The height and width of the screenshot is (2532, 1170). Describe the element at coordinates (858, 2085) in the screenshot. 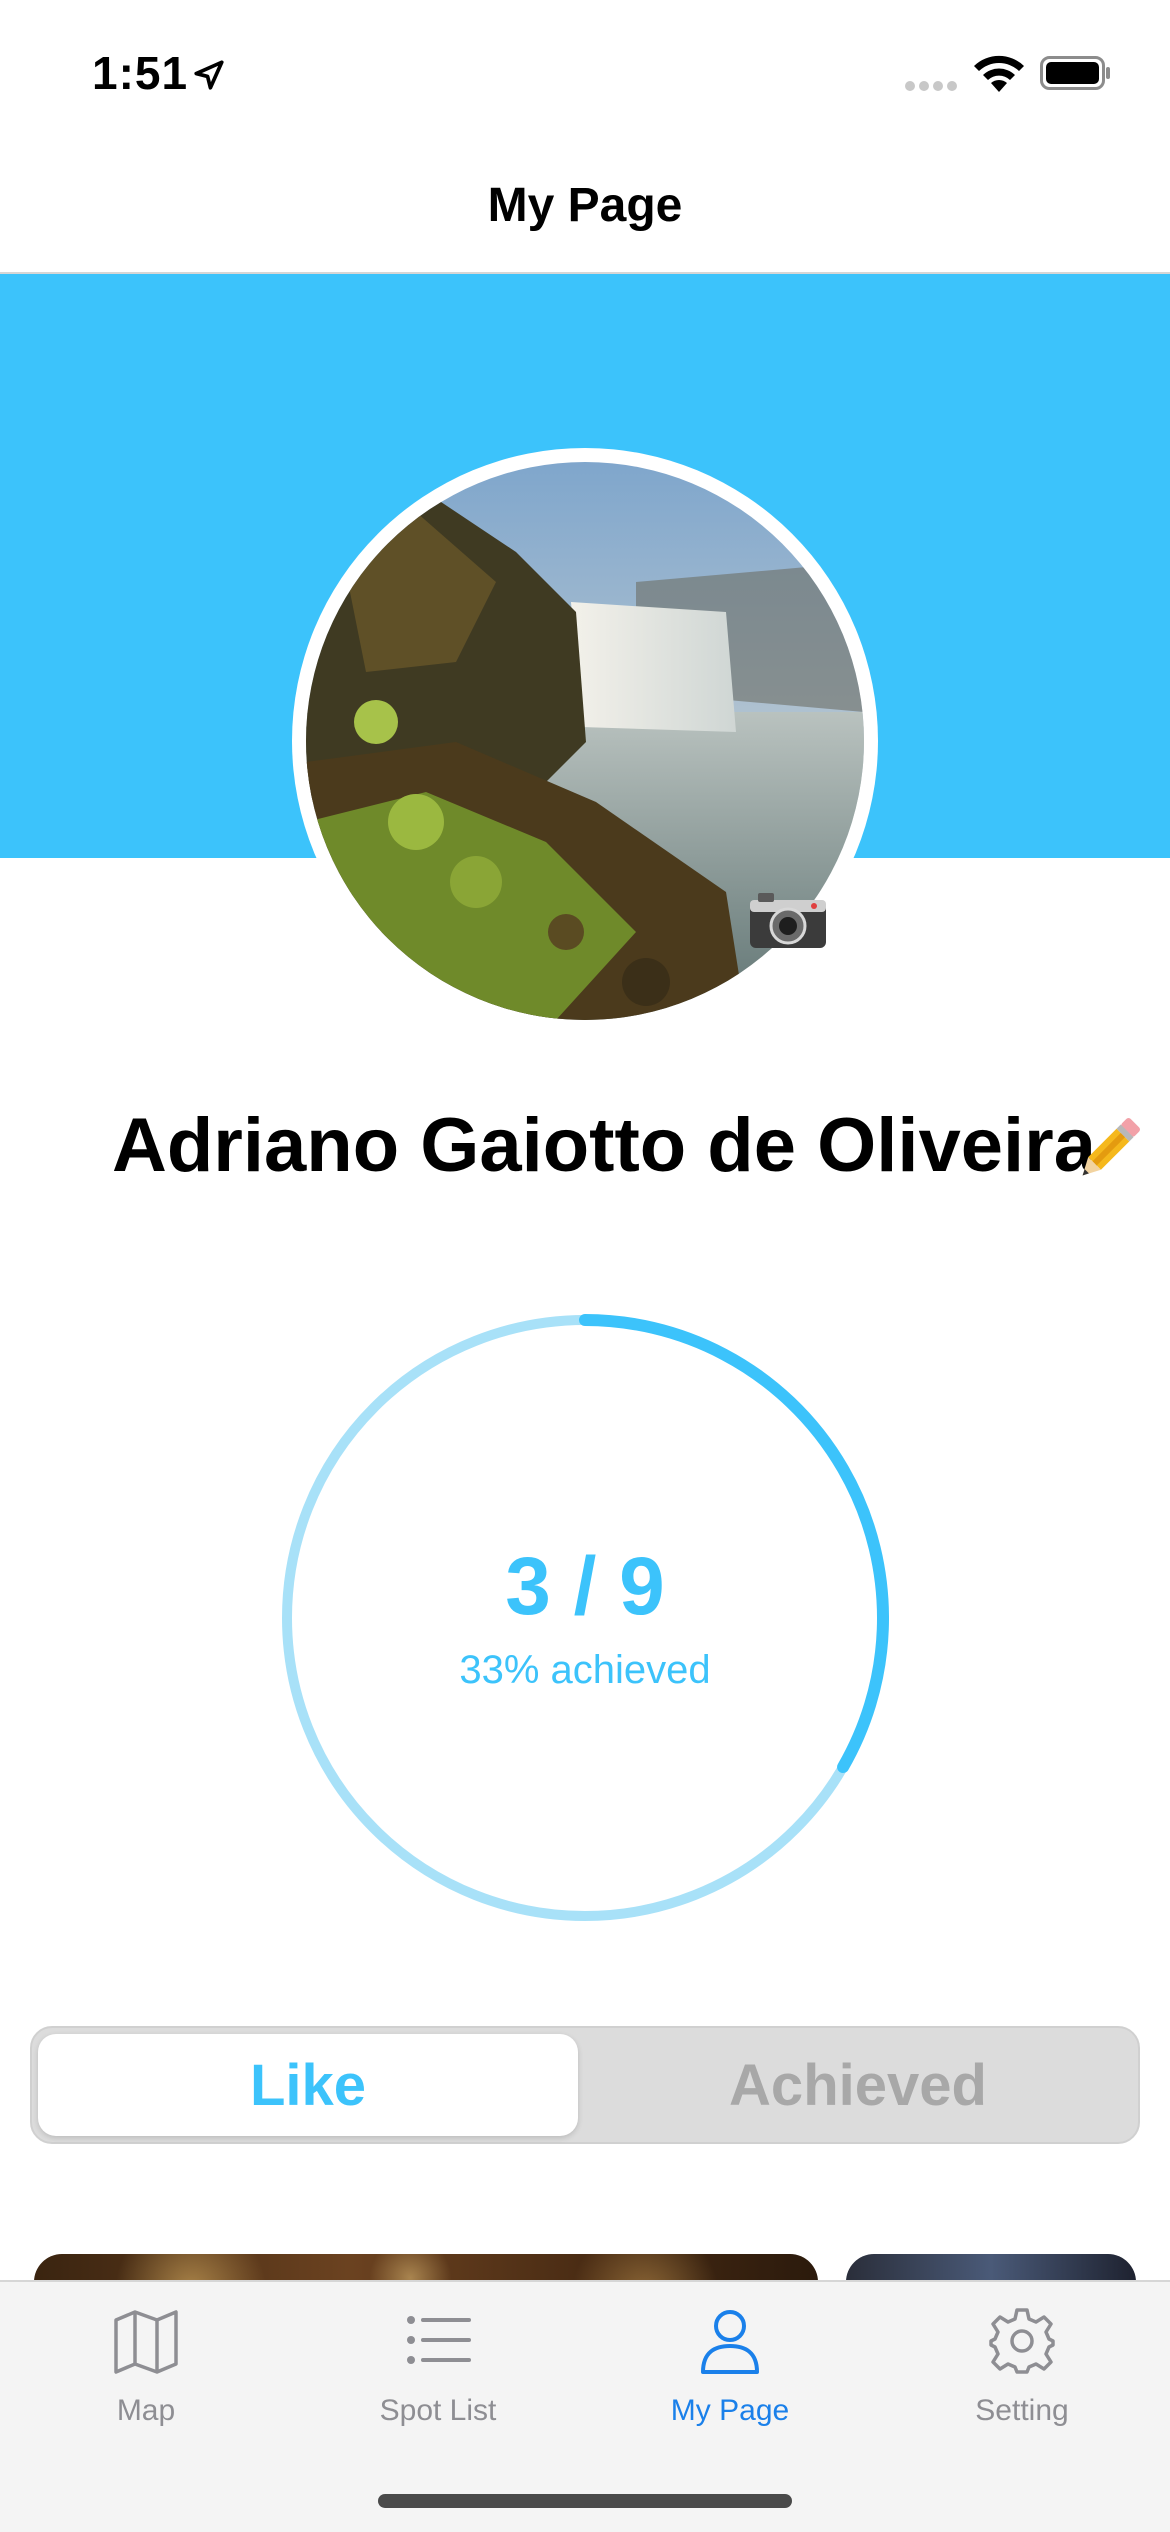

I see `segment-achieved: Achieved` at that location.